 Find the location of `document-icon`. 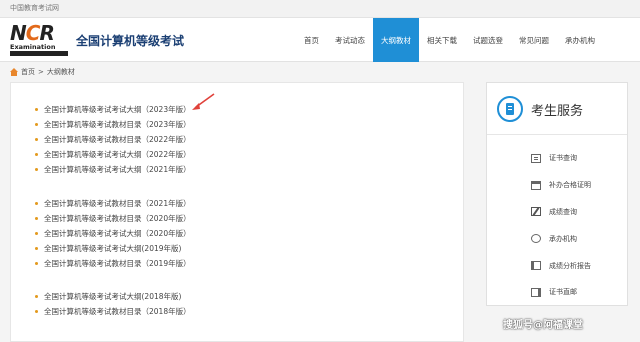

document-icon is located at coordinates (536, 292).